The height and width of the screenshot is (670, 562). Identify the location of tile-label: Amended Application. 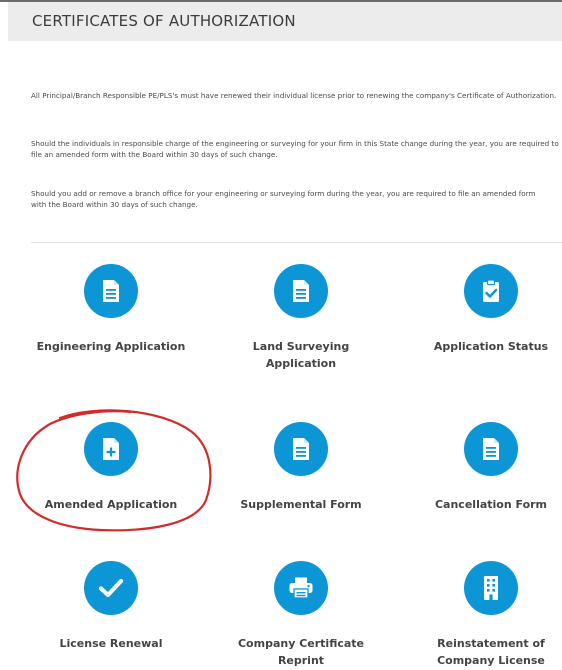
(111, 504).